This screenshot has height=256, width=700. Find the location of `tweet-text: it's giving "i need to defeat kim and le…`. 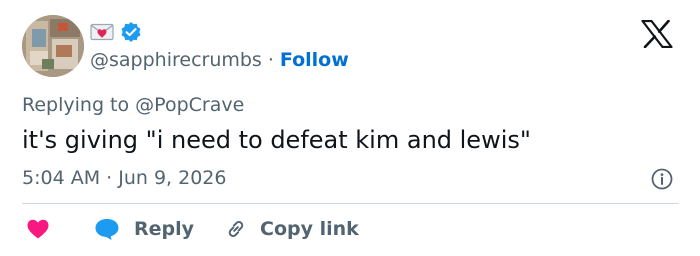

tweet-text: it's giving "i need to defeat kim and le… is located at coordinates (276, 140).